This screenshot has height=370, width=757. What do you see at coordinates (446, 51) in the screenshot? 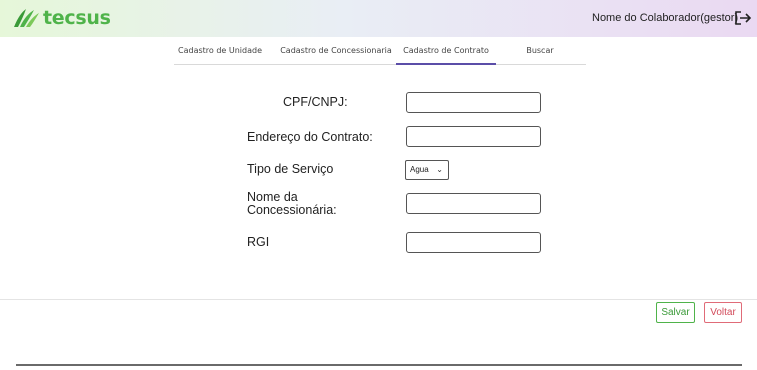
I see `tab-cadastro-contrato: Cadastro de Contrato` at bounding box center [446, 51].